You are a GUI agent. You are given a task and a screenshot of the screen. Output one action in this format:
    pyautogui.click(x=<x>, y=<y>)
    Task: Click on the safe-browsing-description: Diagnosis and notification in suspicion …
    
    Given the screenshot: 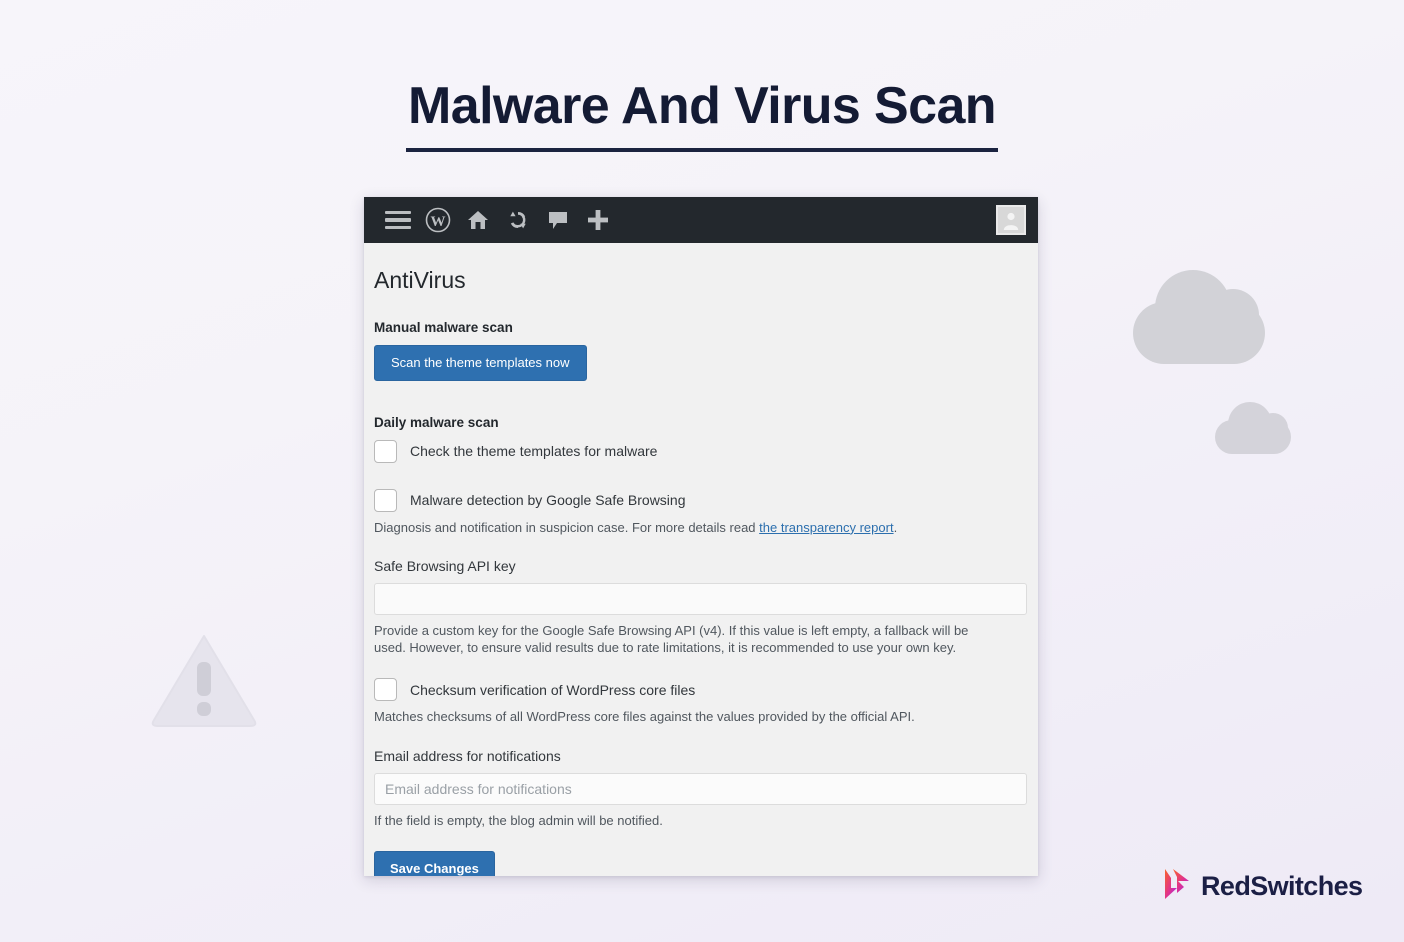 What is the action you would take?
    pyautogui.click(x=684, y=527)
    